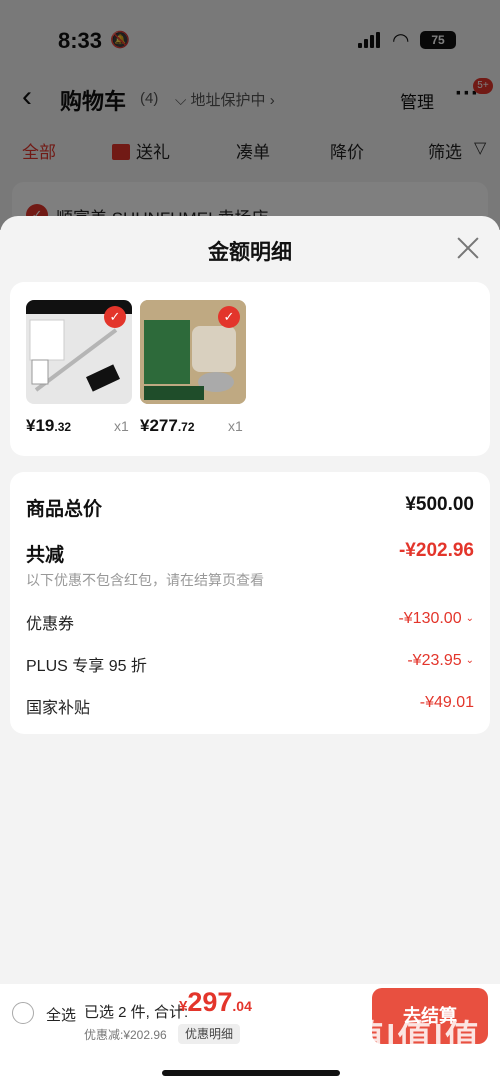 The width and height of the screenshot is (500, 1087). What do you see at coordinates (416, 1038) in the screenshot?
I see `watermark-logo: 值|值|值` at bounding box center [416, 1038].